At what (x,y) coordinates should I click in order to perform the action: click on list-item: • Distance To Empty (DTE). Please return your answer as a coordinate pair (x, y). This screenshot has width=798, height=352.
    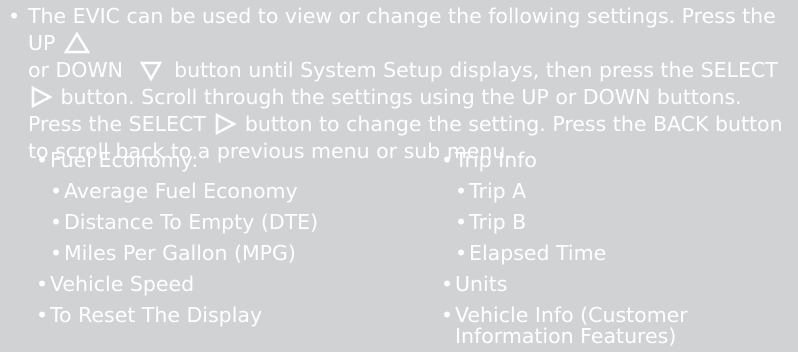
    Looking at the image, I should click on (228, 222).